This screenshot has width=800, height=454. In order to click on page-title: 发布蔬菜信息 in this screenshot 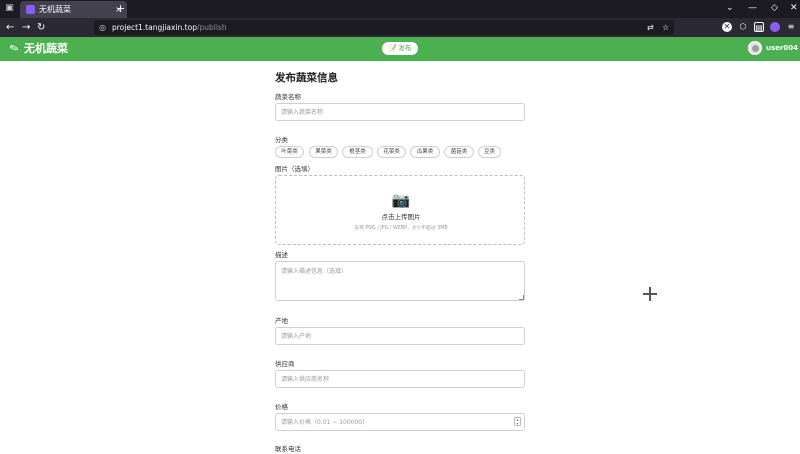, I will do `click(306, 78)`.